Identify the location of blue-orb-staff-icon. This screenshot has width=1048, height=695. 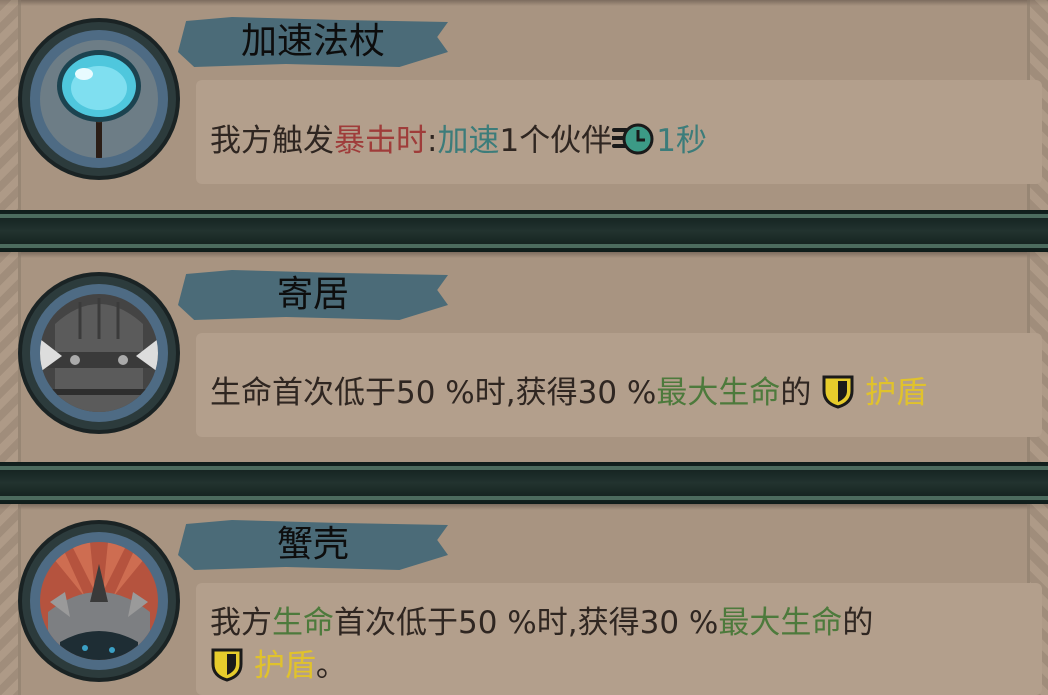
(99, 99).